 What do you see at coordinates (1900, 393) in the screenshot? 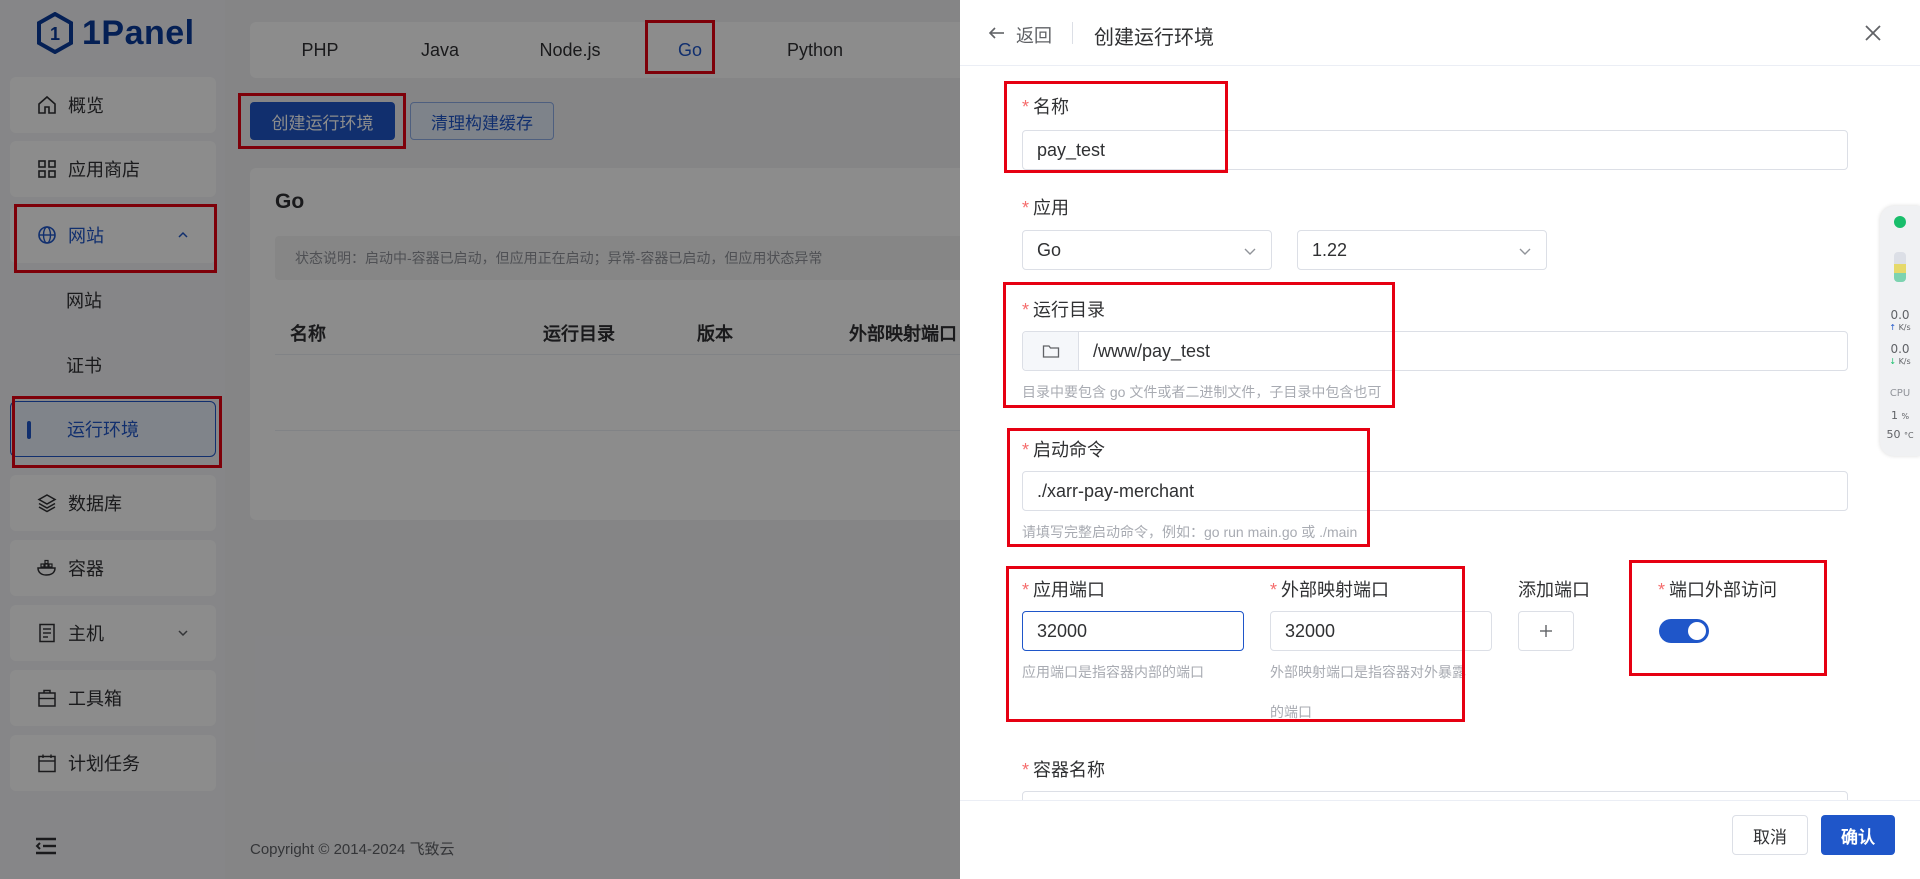
I see `cpu-label: CPU` at bounding box center [1900, 393].